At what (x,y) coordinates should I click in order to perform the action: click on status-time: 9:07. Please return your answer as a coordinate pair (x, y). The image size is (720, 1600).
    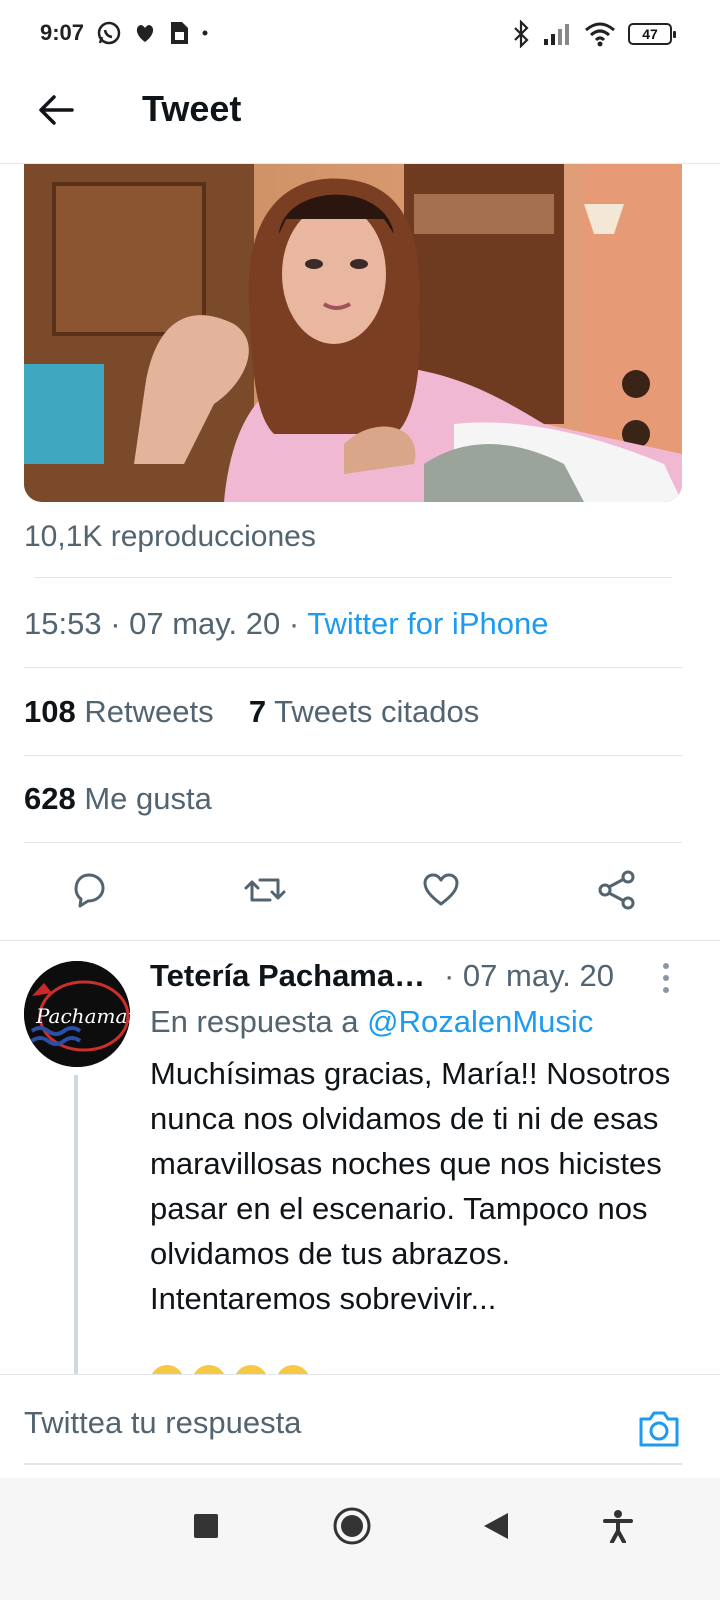
    Looking at the image, I should click on (62, 32).